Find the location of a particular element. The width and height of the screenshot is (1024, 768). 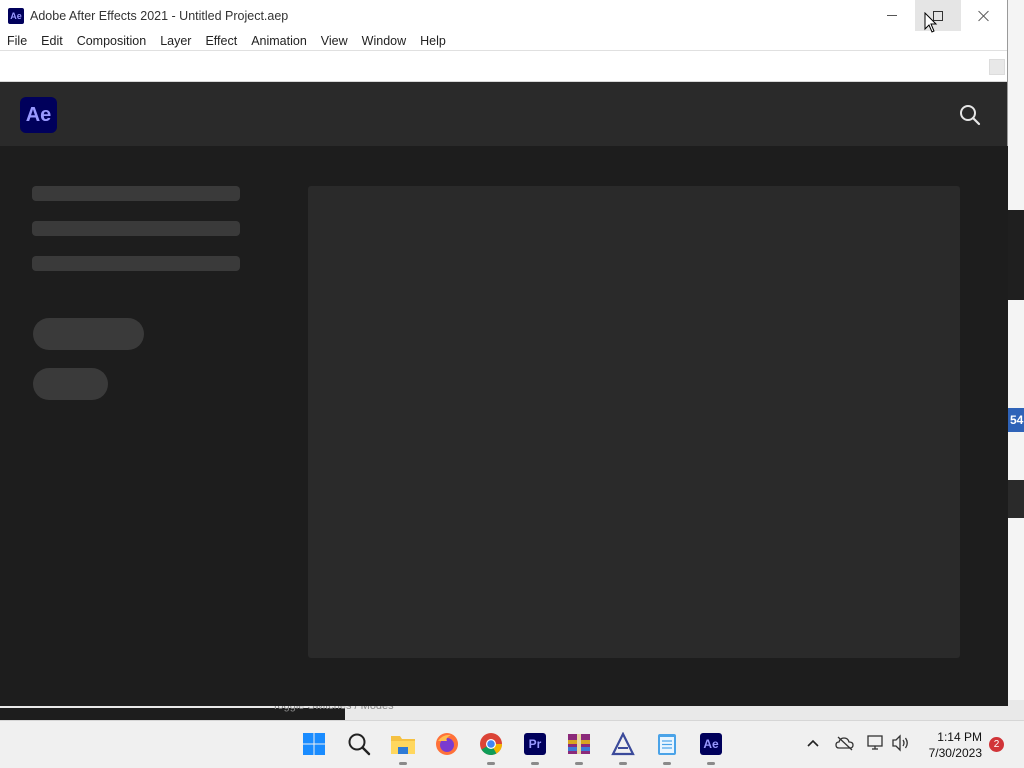

search-button is located at coordinates (970, 115).